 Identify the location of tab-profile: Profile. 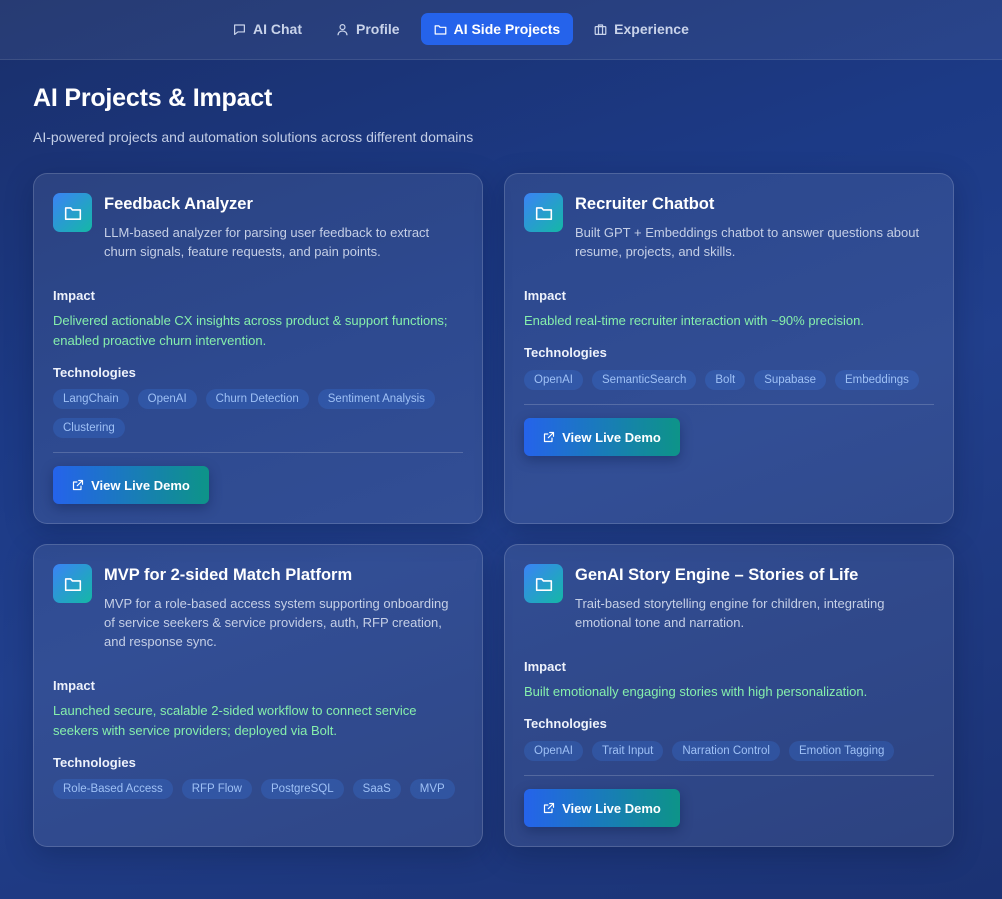
(368, 29).